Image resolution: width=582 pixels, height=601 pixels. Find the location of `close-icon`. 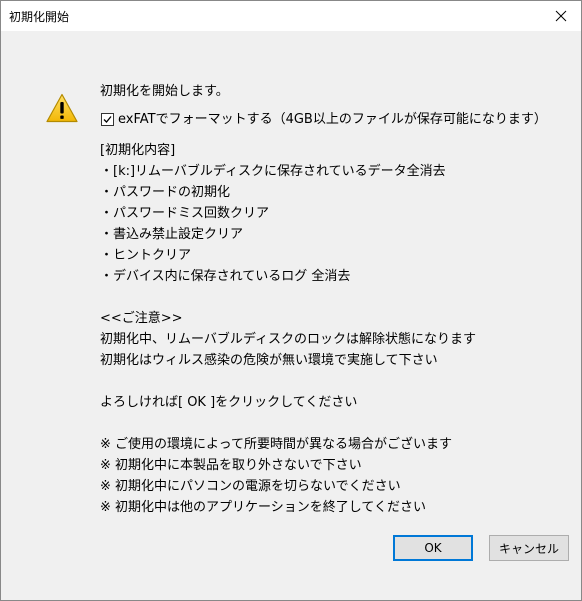

close-icon is located at coordinates (561, 16).